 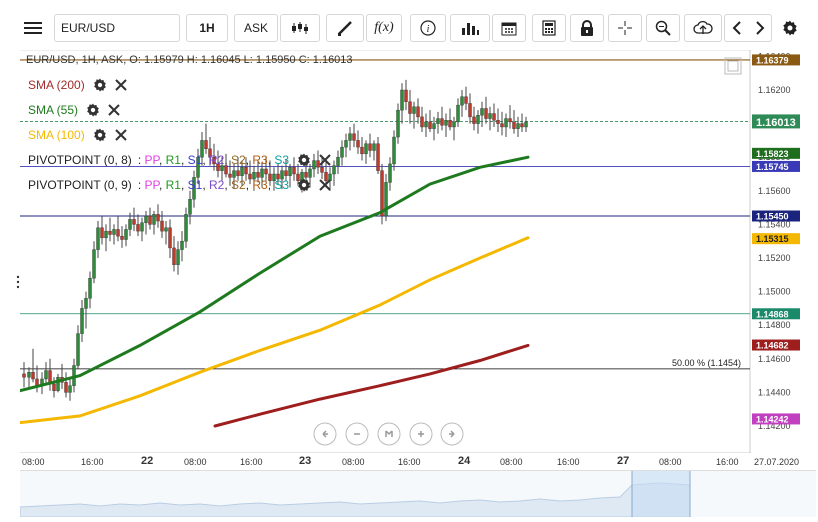 I want to click on menu-button, so click(x=33, y=28).